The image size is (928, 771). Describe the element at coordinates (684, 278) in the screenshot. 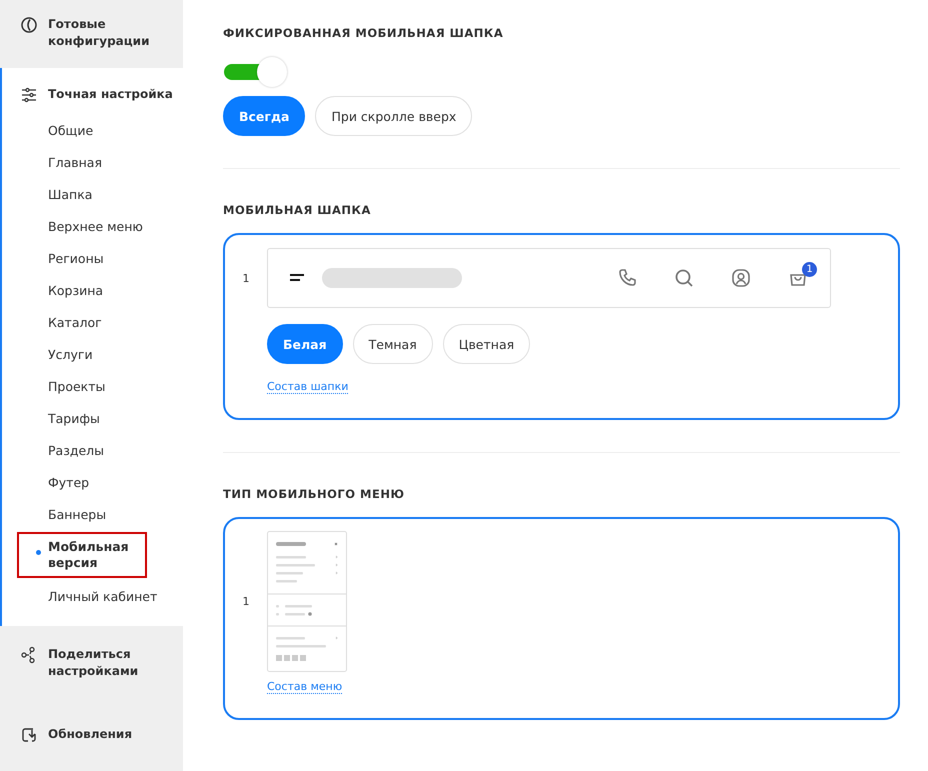

I see `search-icon` at that location.